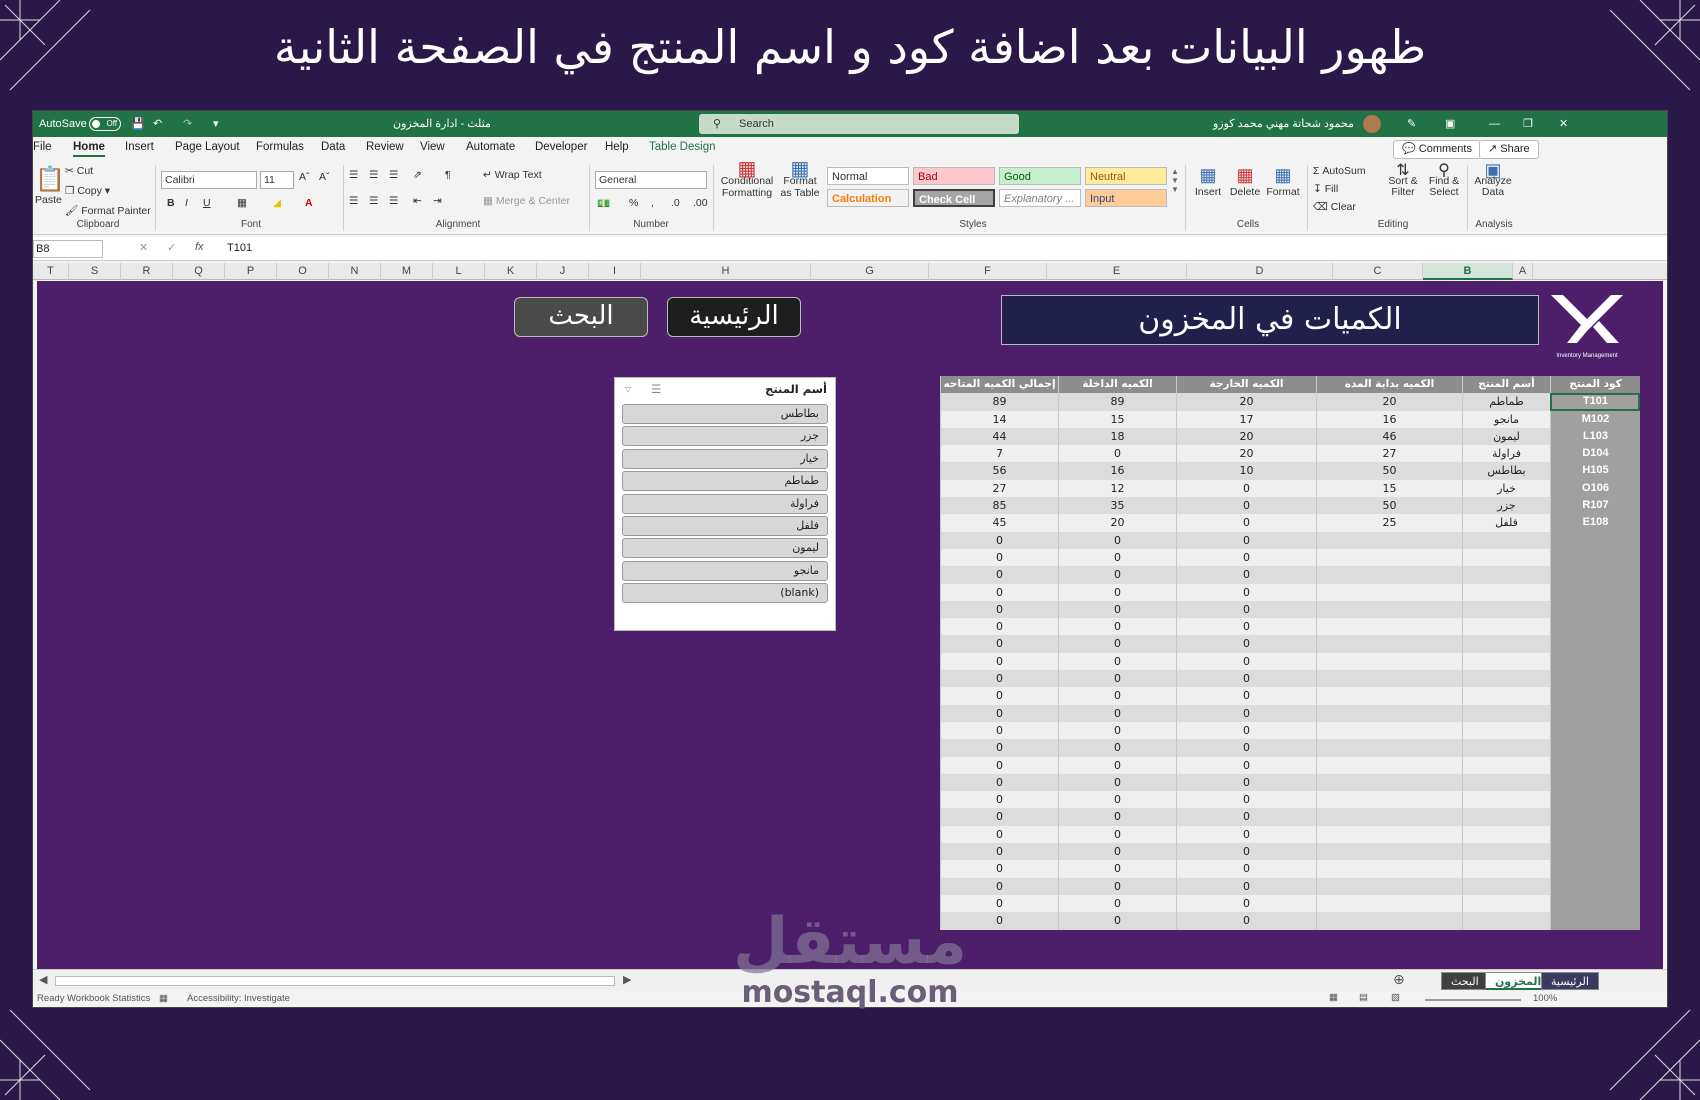  I want to click on scroll-right-icon: ▶, so click(627, 979).